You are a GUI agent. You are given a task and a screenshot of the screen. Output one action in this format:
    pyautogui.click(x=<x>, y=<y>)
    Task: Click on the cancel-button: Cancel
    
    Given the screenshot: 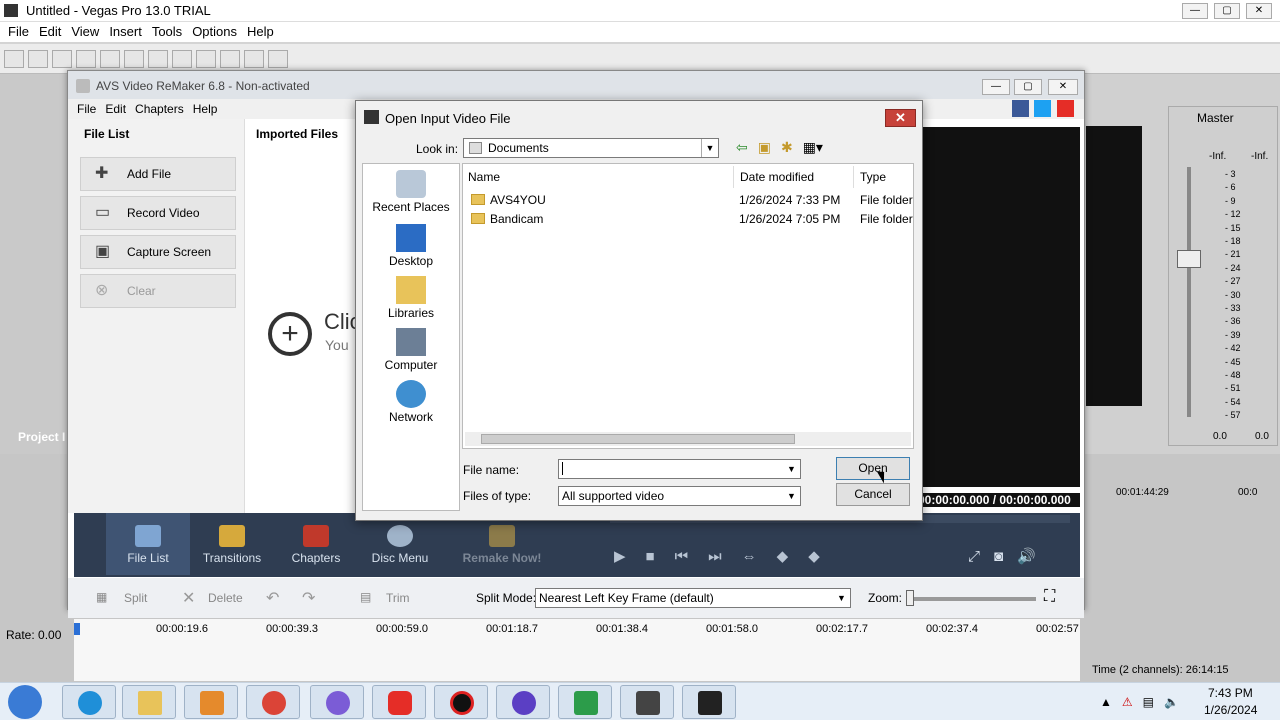 What is the action you would take?
    pyautogui.click(x=873, y=494)
    